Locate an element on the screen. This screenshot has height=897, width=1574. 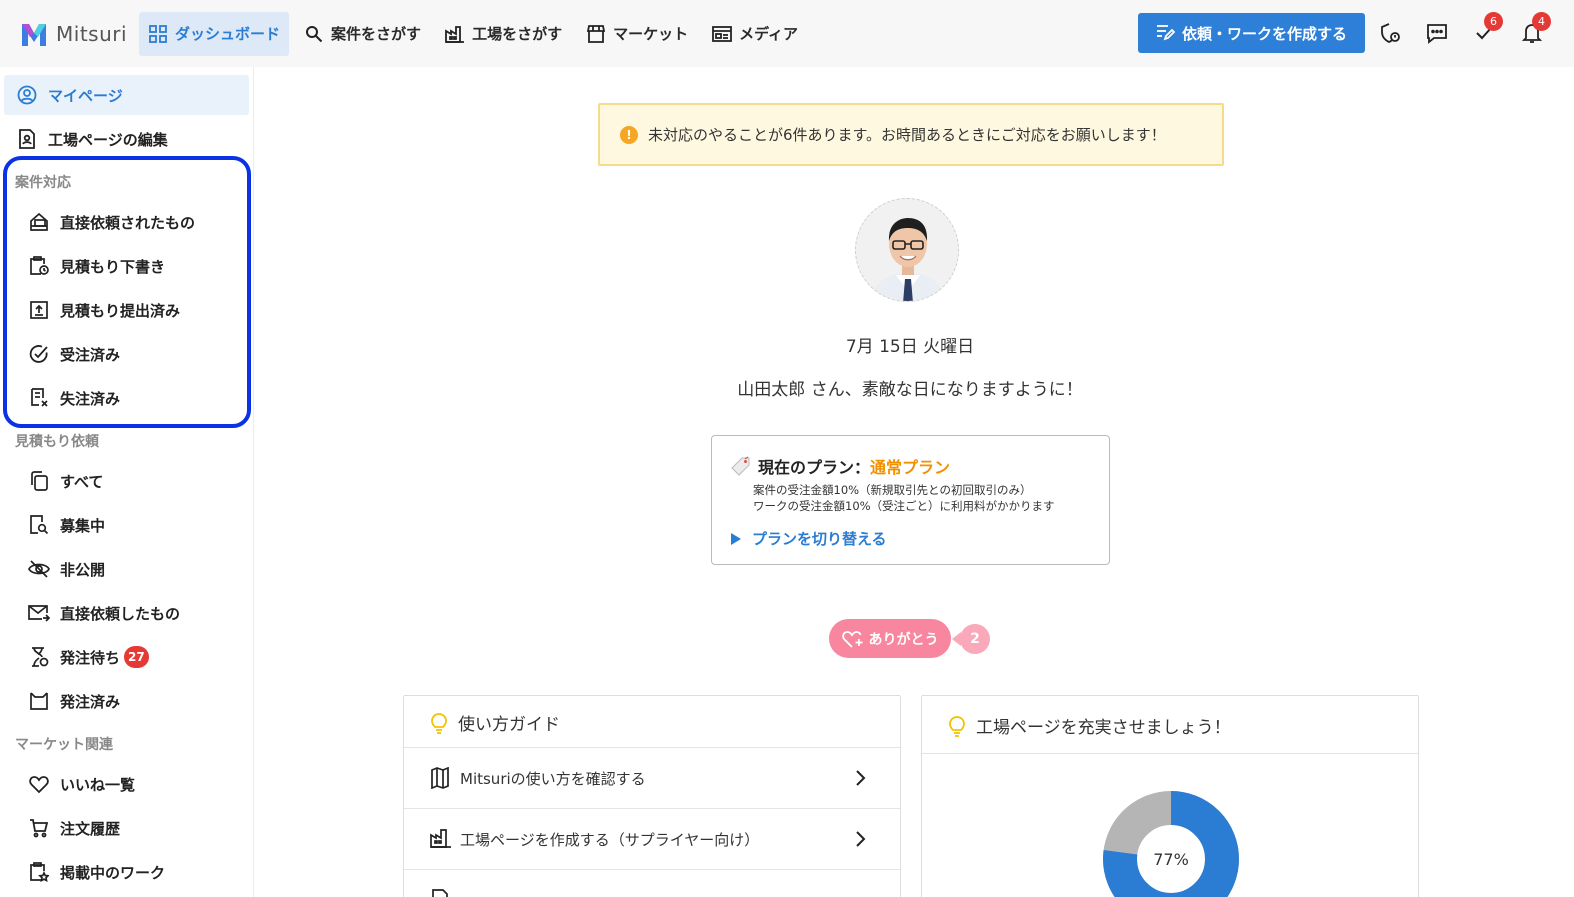
sidebar-heading-market: マーケット関連 is located at coordinates (64, 745).